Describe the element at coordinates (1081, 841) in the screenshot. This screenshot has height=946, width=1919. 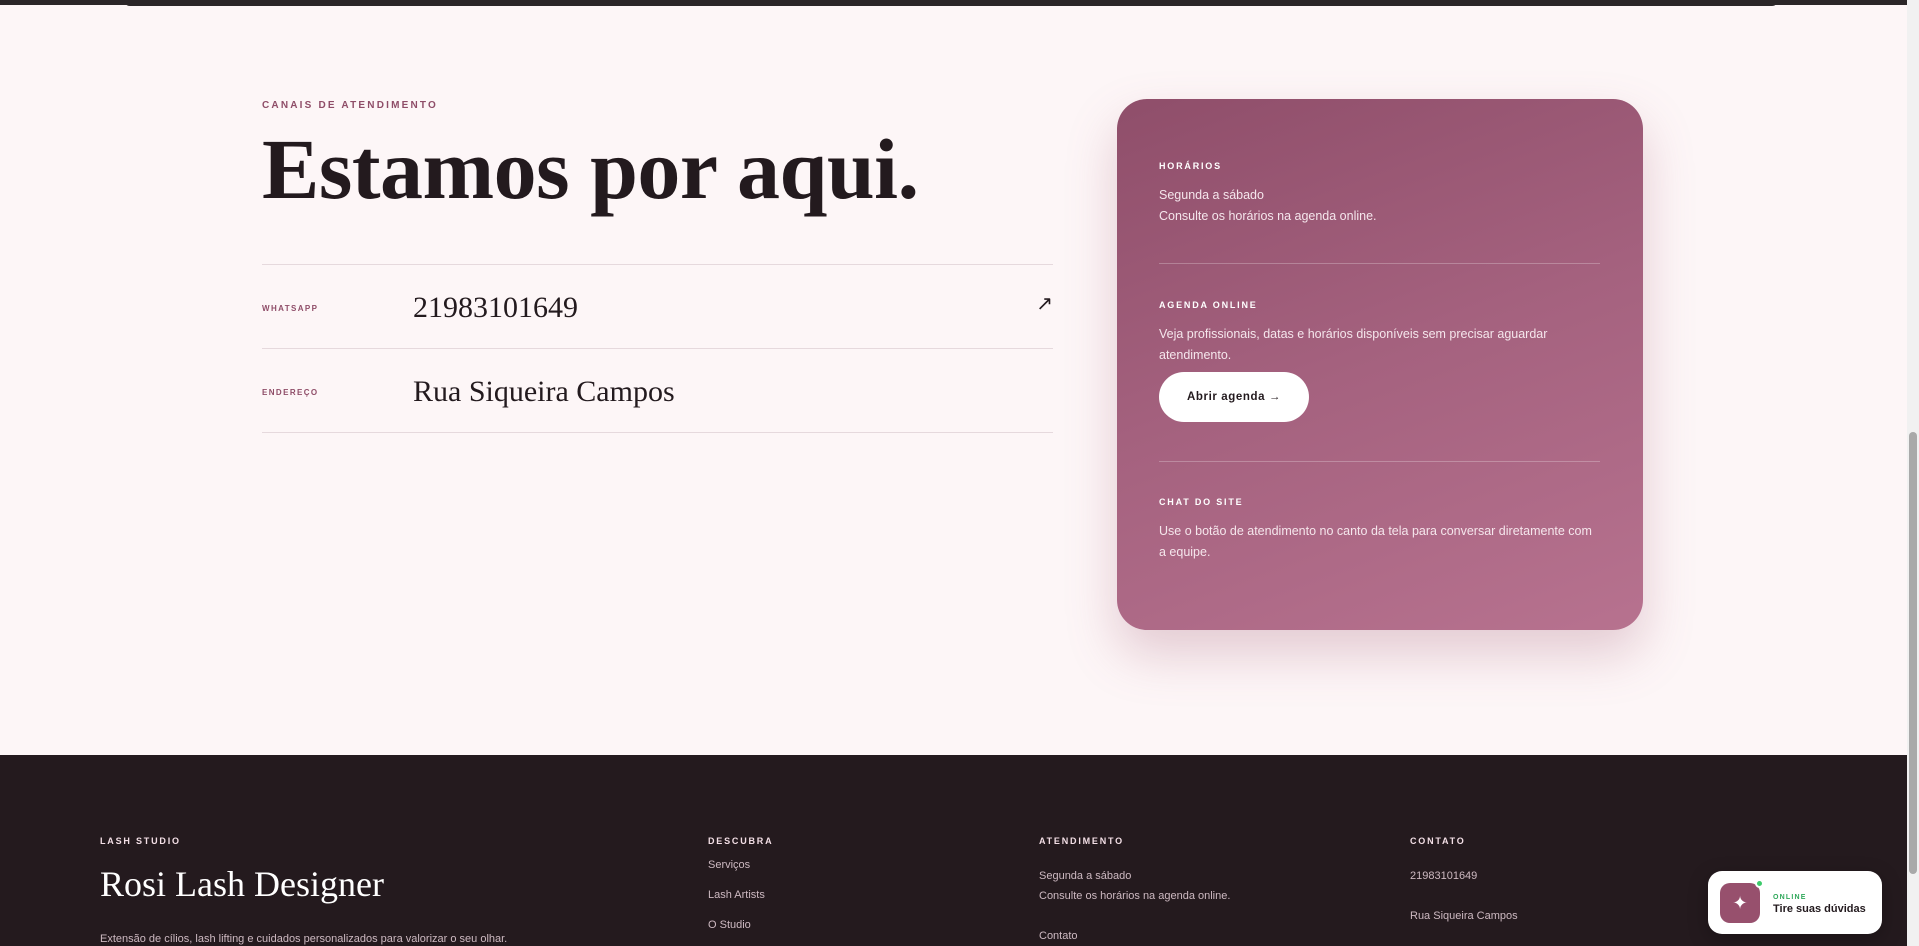
I see `footer-service-title: ATENDIMENTO` at that location.